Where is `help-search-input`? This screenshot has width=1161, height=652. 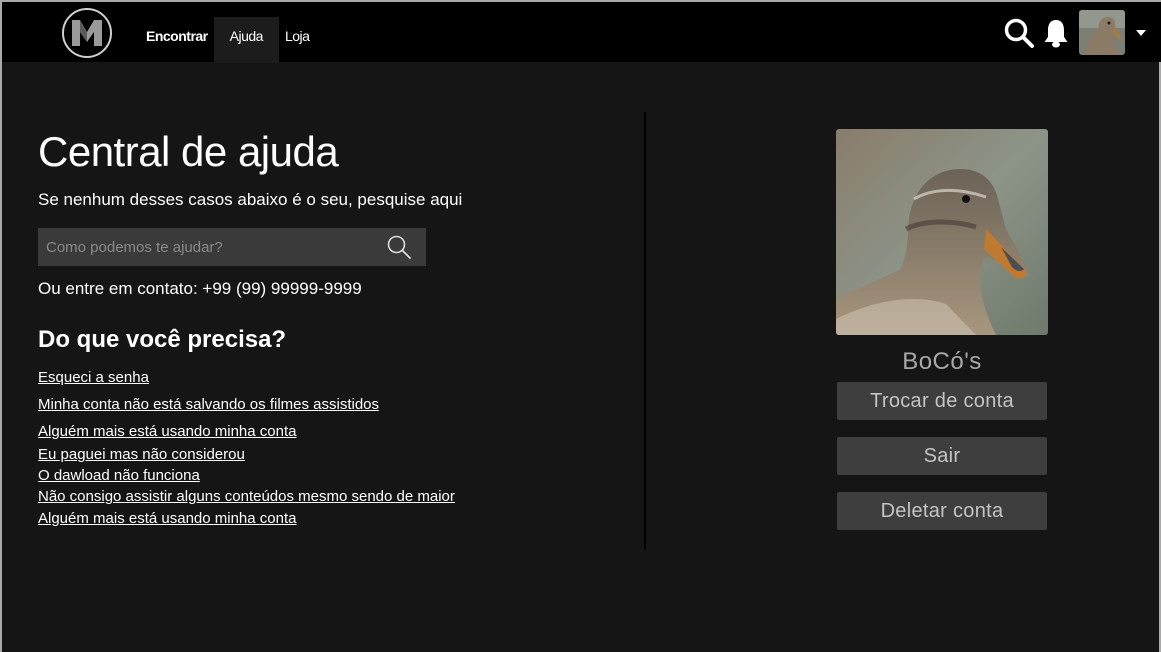 help-search-input is located at coordinates (232, 247).